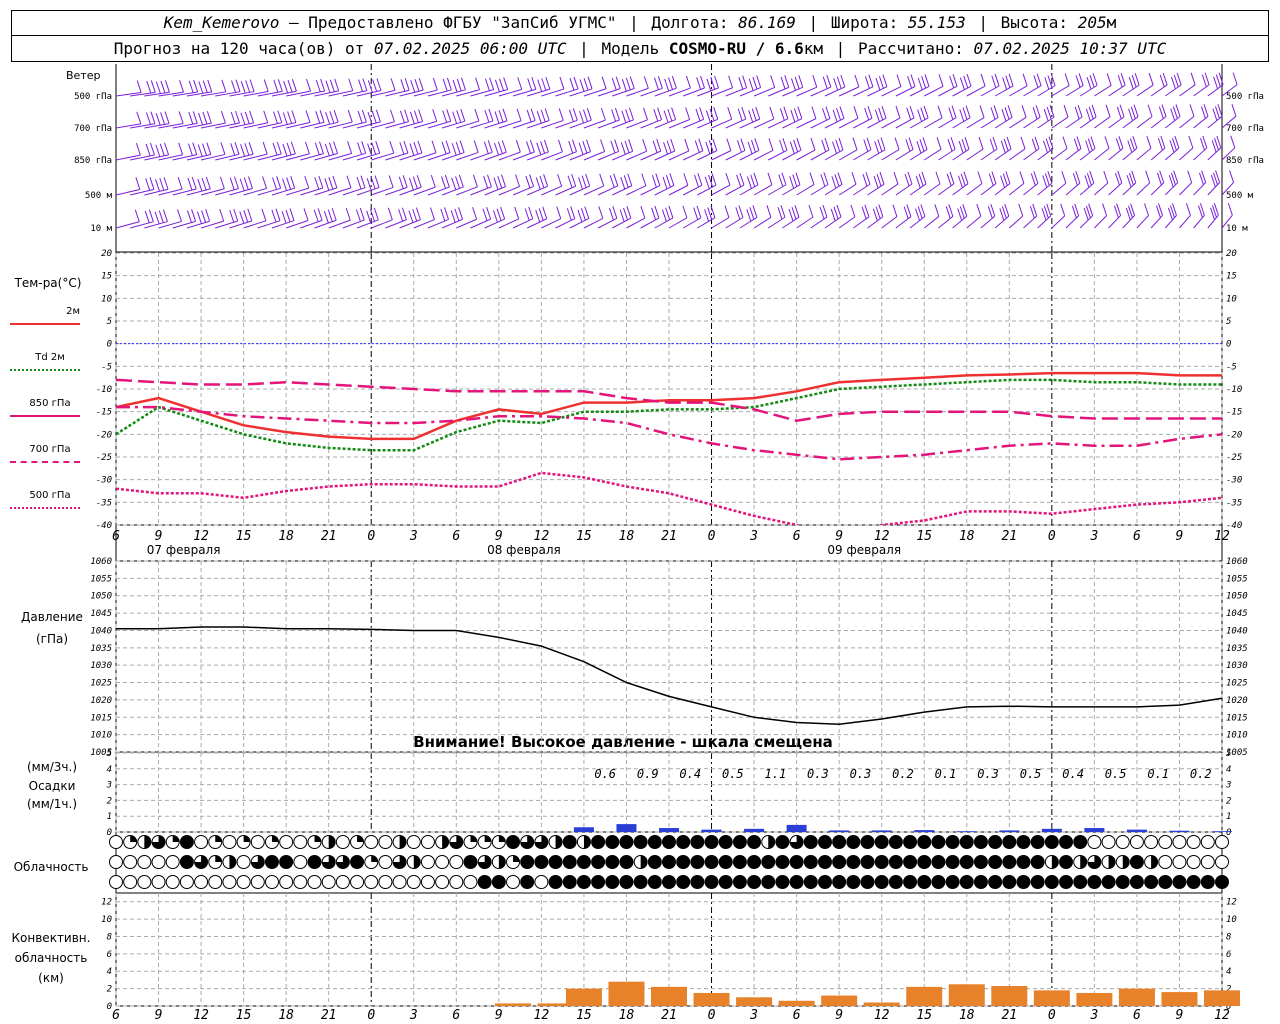 The height and width of the screenshot is (1024, 1280). Describe the element at coordinates (101, 562) in the screenshot. I see `pres-ytick-left: 1060` at that location.